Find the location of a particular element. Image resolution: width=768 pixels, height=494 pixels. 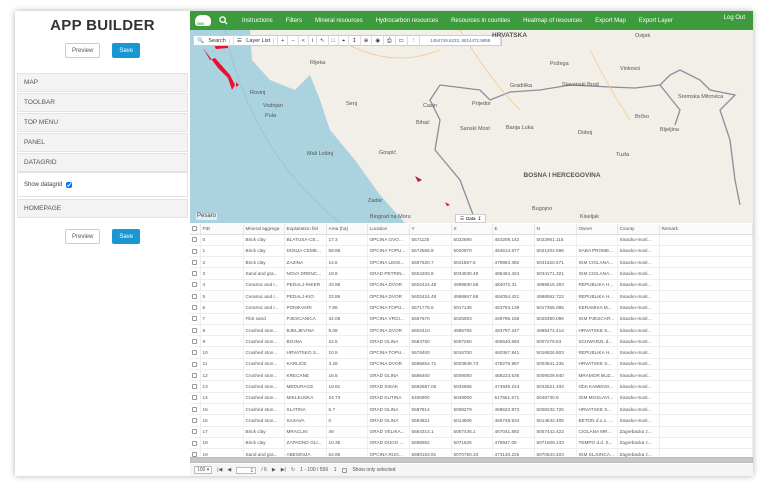

locate-icon: ⌖ is located at coordinates (344, 40).